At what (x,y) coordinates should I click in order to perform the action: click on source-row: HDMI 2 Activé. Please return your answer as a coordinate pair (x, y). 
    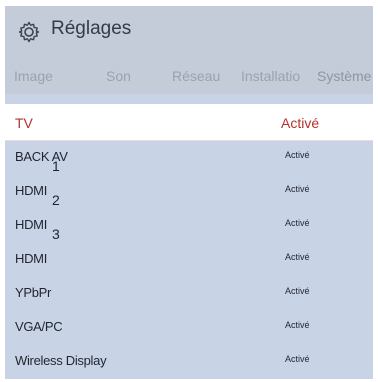
    Looking at the image, I should click on (189, 191).